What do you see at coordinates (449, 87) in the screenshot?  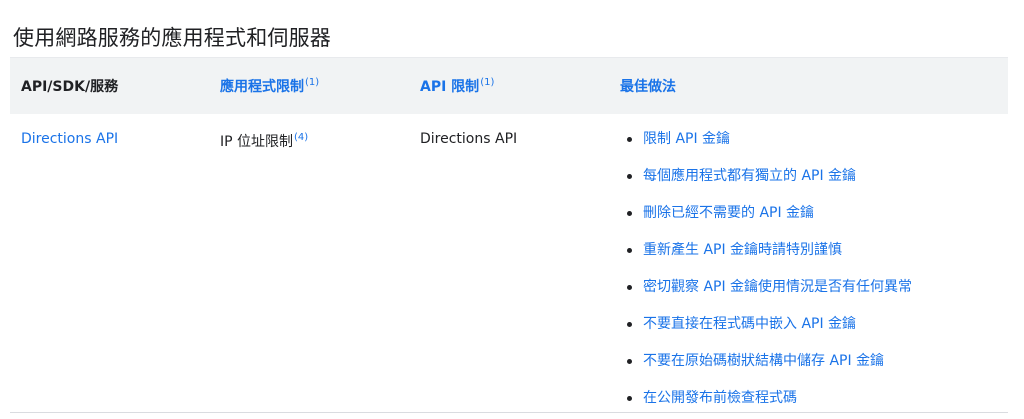 I see `header-api-restriction-label: API 限制` at bounding box center [449, 87].